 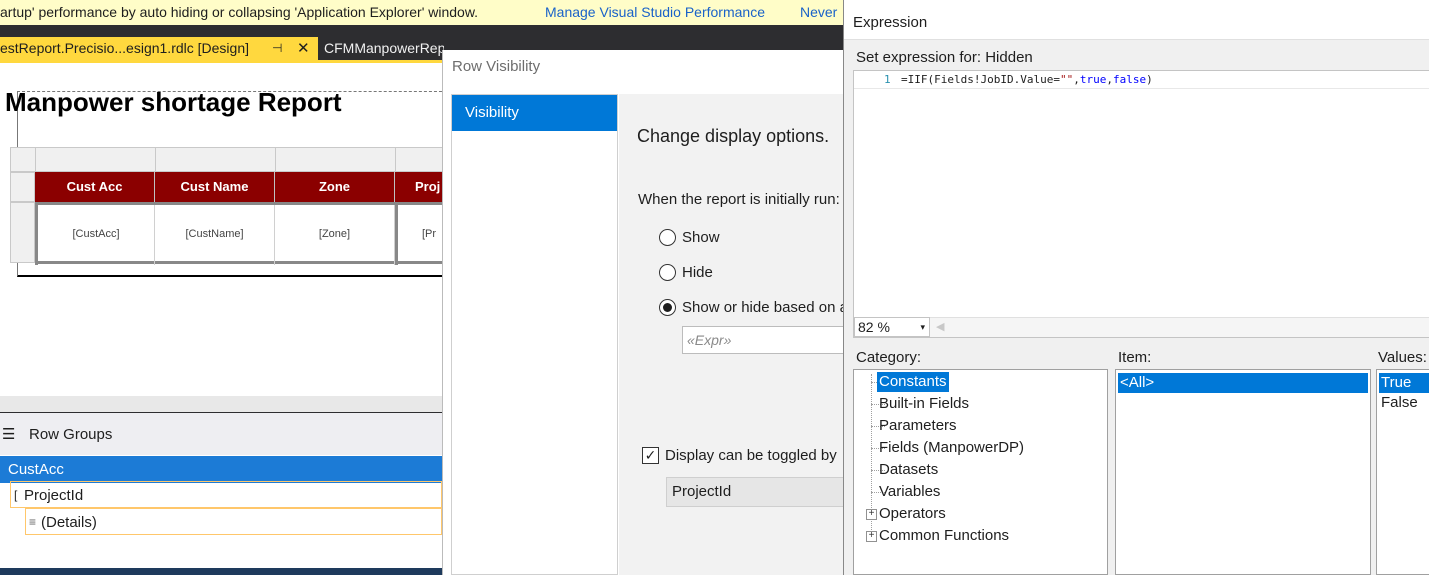 What do you see at coordinates (1135, 357) in the screenshot?
I see `item-label: Item:` at bounding box center [1135, 357].